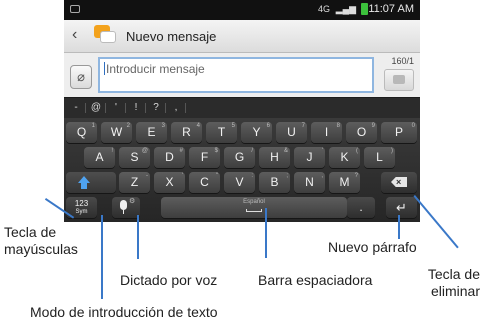 The height and width of the screenshot is (324, 484). Describe the element at coordinates (138, 237) in the screenshot. I see `callout-line-voice` at that location.